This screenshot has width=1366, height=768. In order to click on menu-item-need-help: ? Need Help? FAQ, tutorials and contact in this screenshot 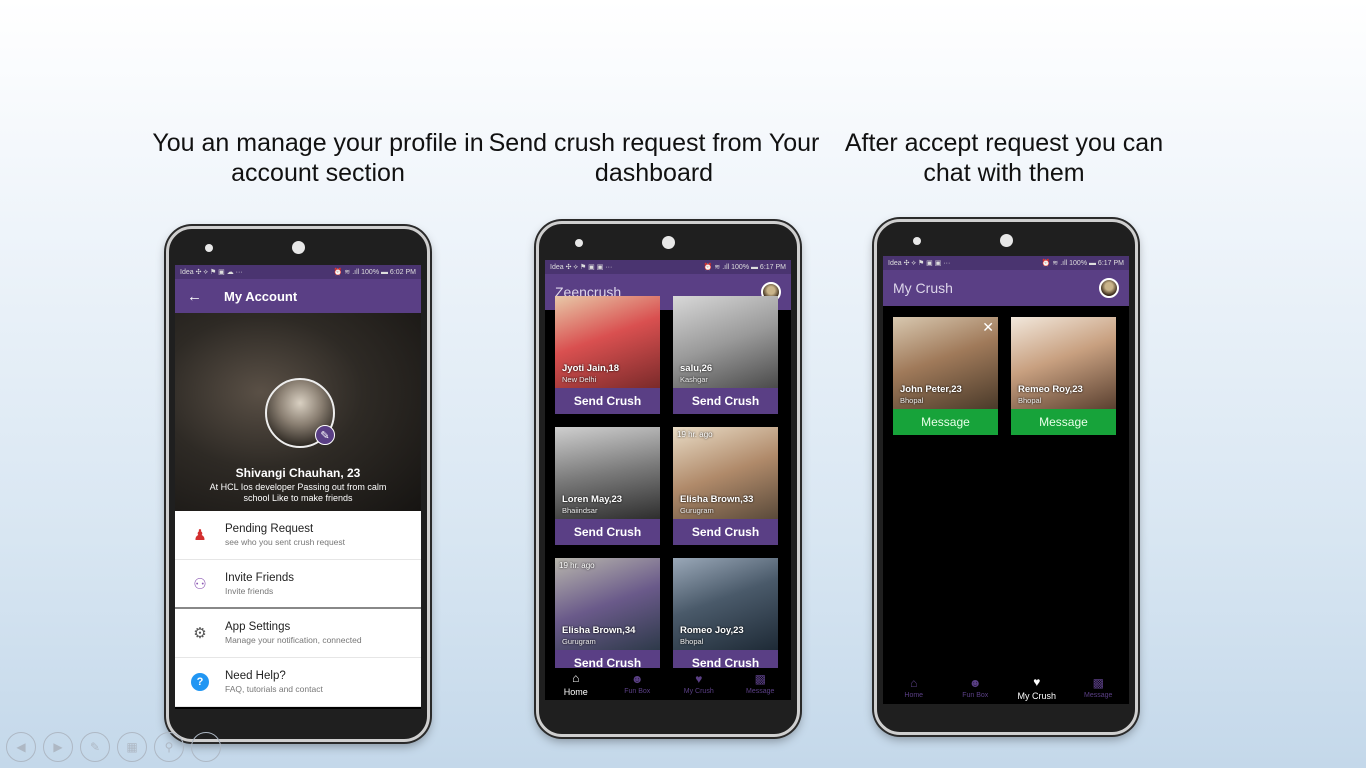, I will do `click(298, 682)`.